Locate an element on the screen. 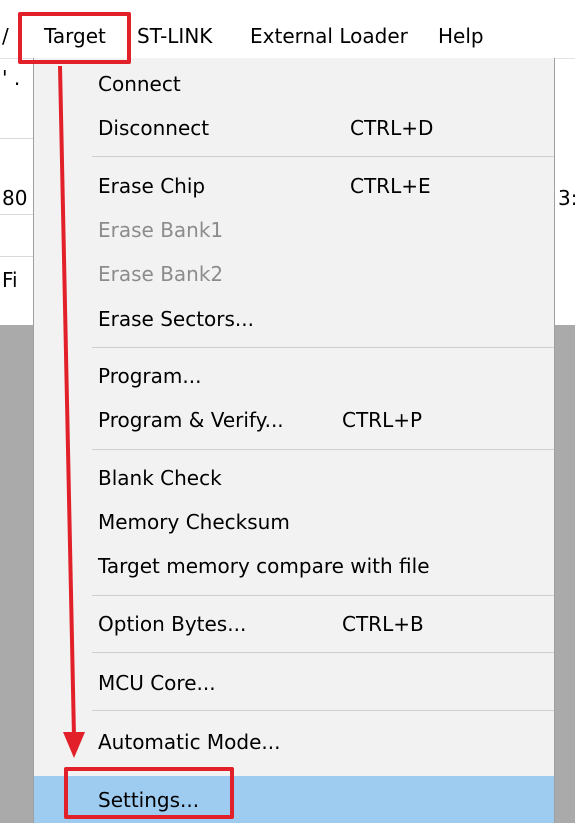 Image resolution: width=575 pixels, height=823 pixels. arrow-shaft is located at coordinates (67, 401).